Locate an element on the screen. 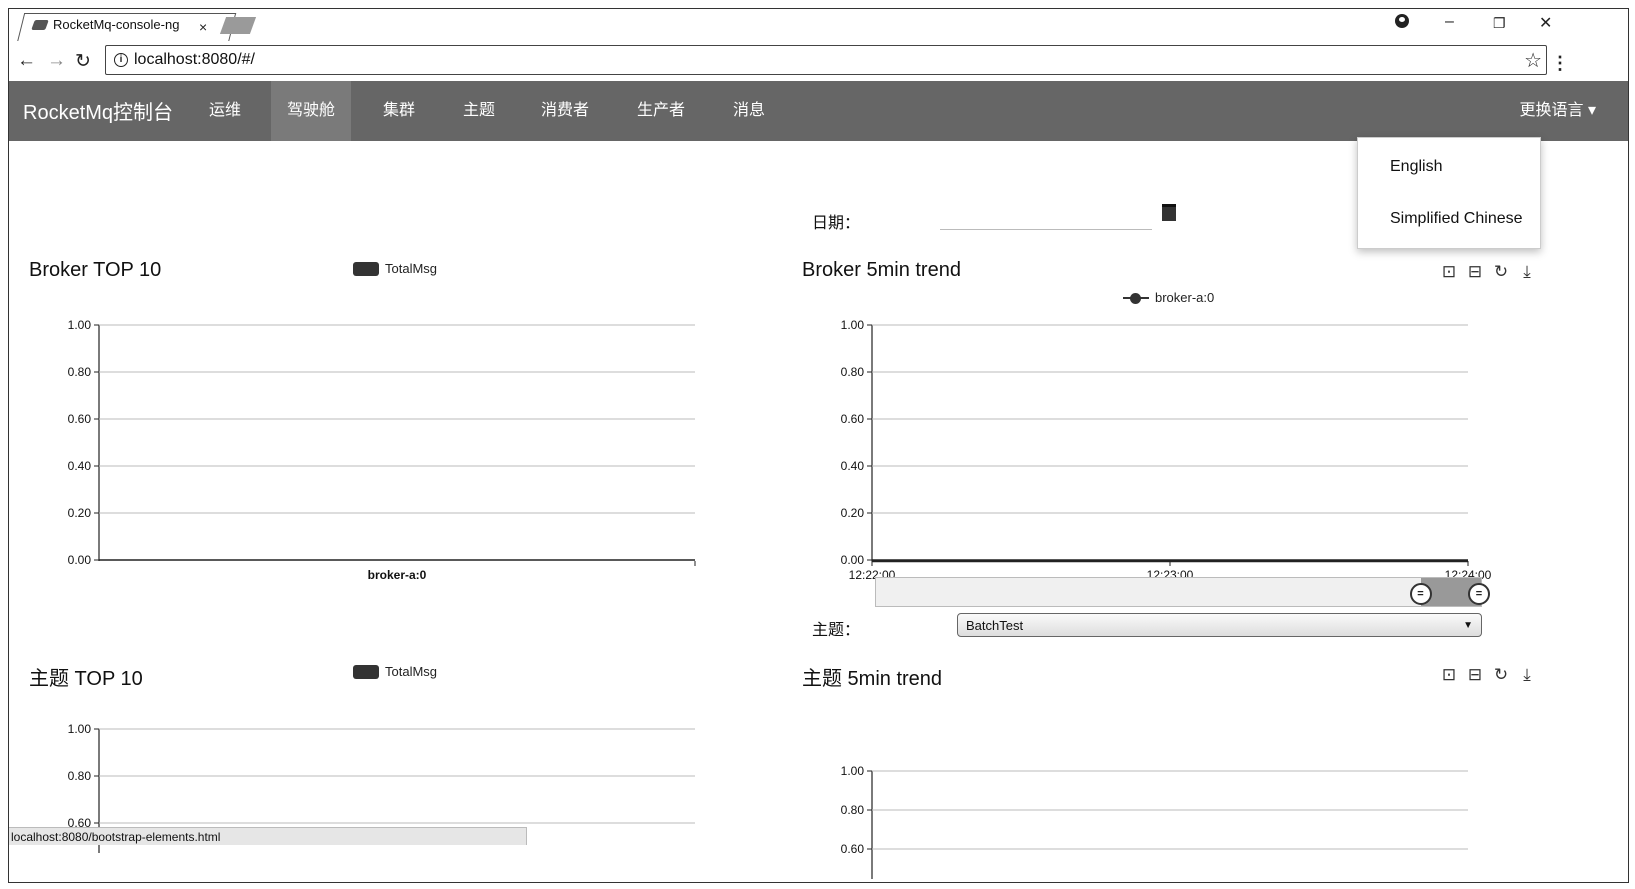 Image resolution: width=1635 pixels, height=889 pixels. broker-top-legend: TotalMsg is located at coordinates (395, 268).